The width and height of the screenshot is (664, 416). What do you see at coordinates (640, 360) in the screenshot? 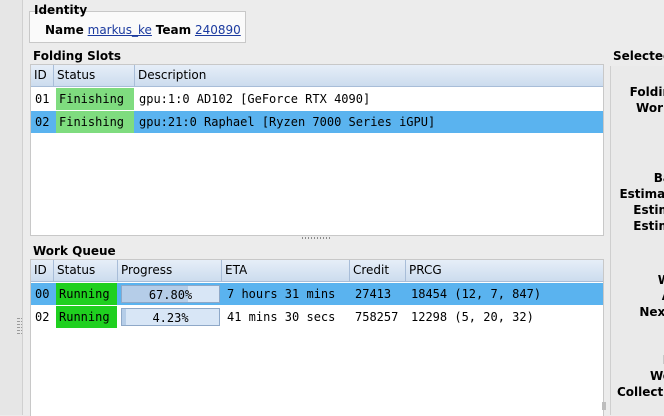
I see `detail-label: E` at bounding box center [640, 360].